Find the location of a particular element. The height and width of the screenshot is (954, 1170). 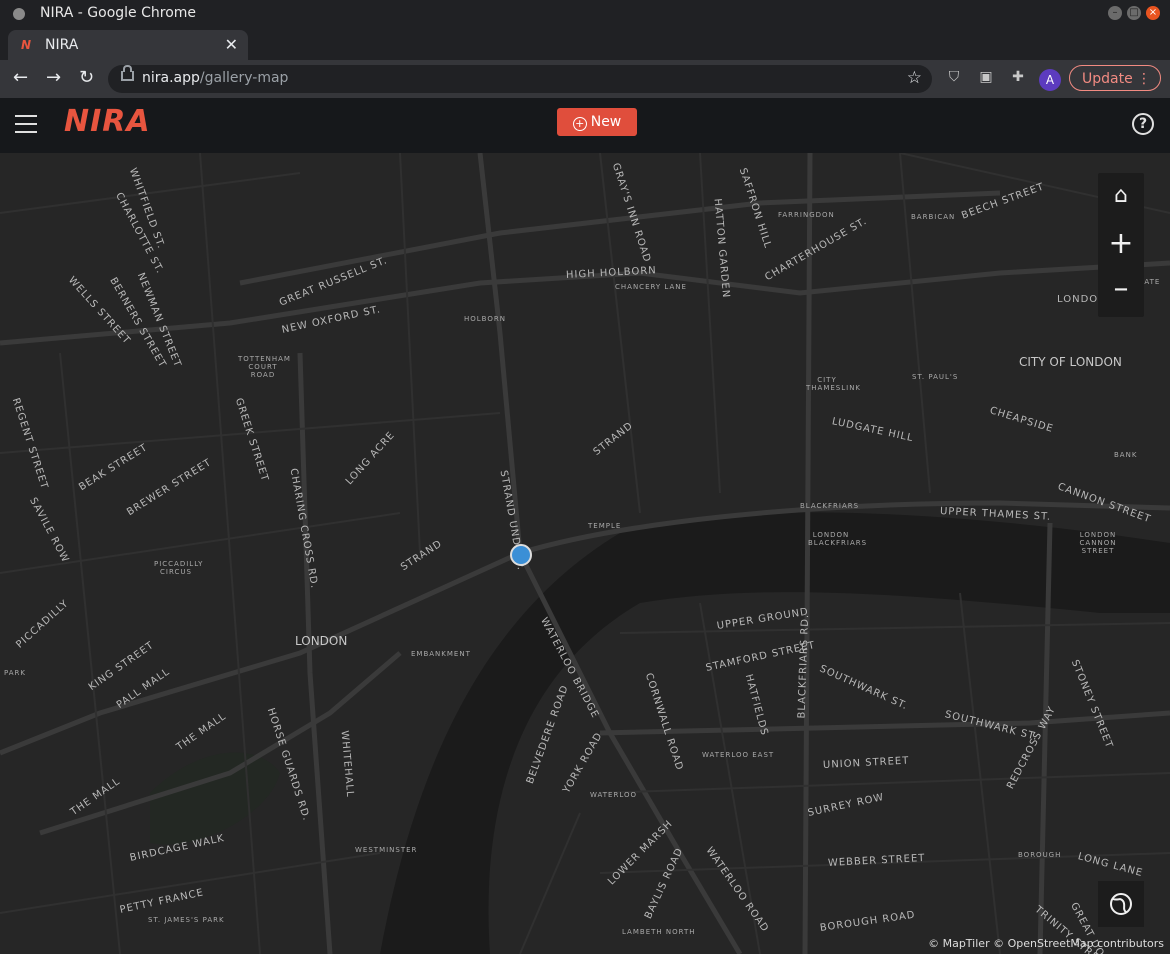

app-icon is located at coordinates (19, 14).